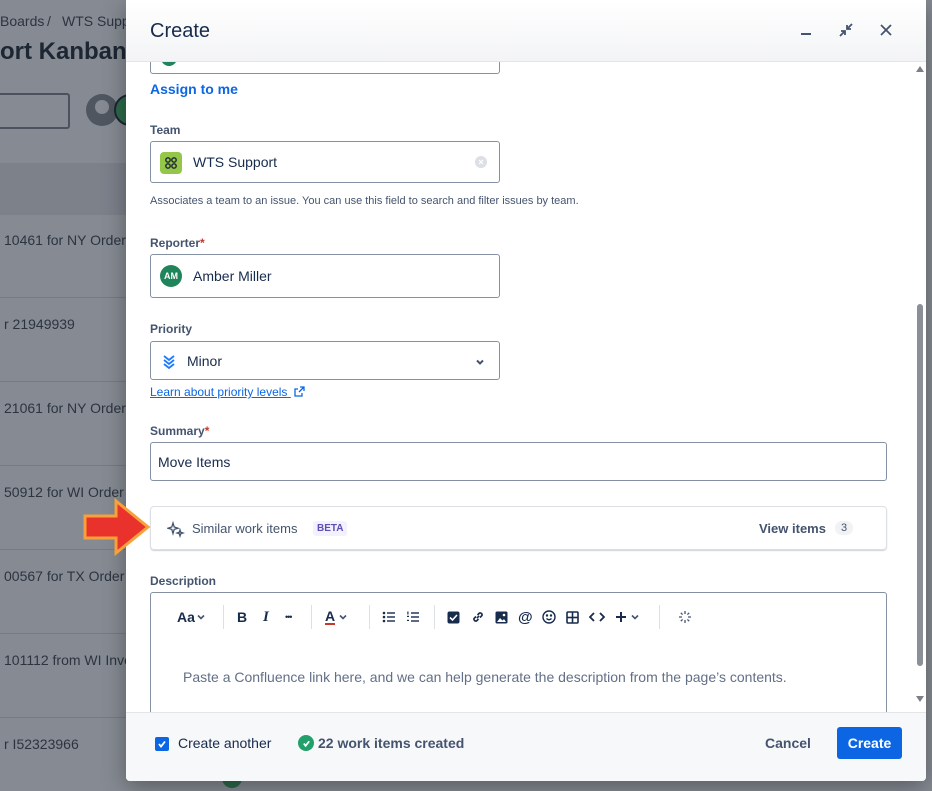 The width and height of the screenshot is (932, 791). Describe the element at coordinates (224, 743) in the screenshot. I see `create-another-label: Create another` at that location.